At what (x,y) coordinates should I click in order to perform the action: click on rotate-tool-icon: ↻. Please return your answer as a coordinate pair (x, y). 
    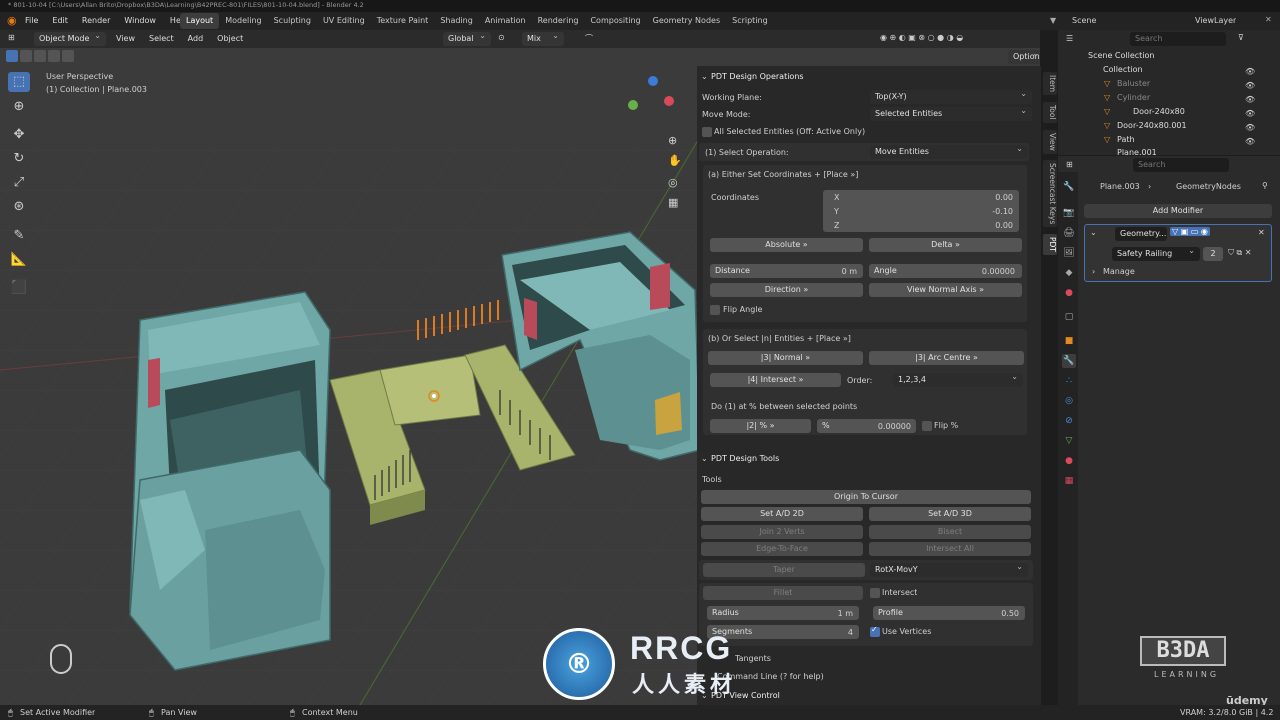
    Looking at the image, I should click on (19, 159).